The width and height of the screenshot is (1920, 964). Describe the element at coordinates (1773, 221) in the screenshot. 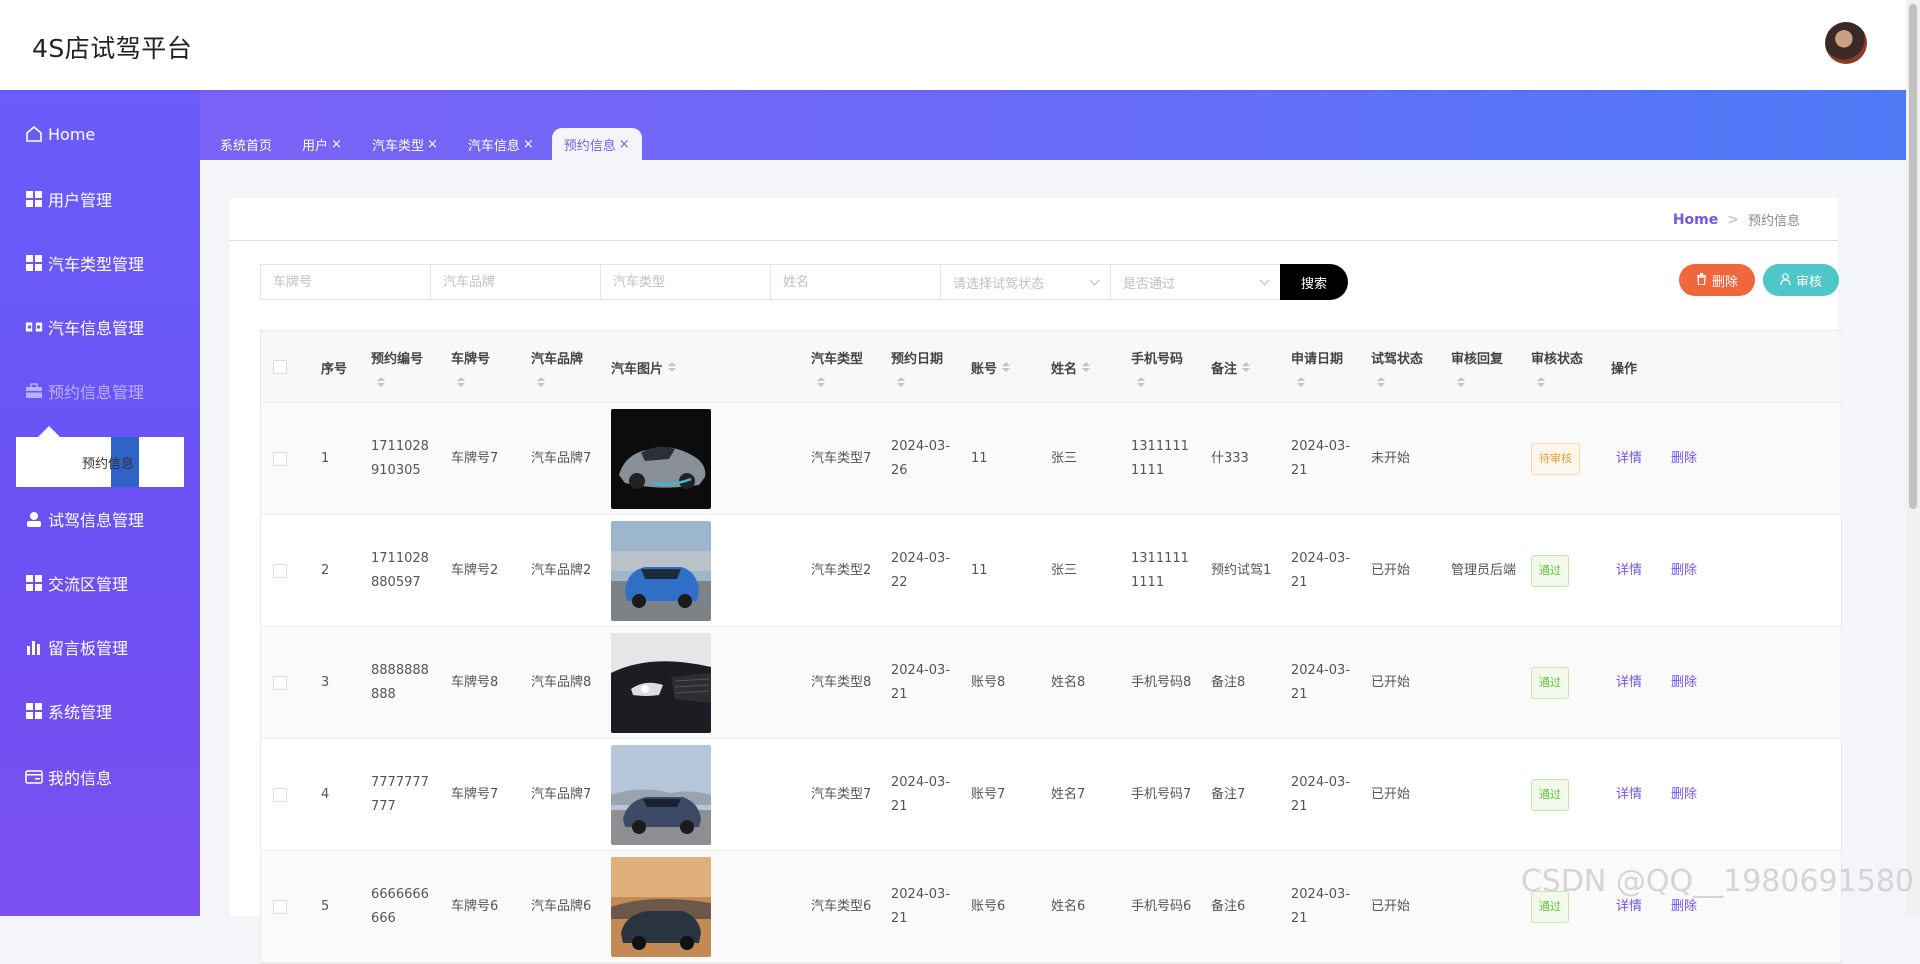

I see `breadcrumb-current: 预约信息` at that location.